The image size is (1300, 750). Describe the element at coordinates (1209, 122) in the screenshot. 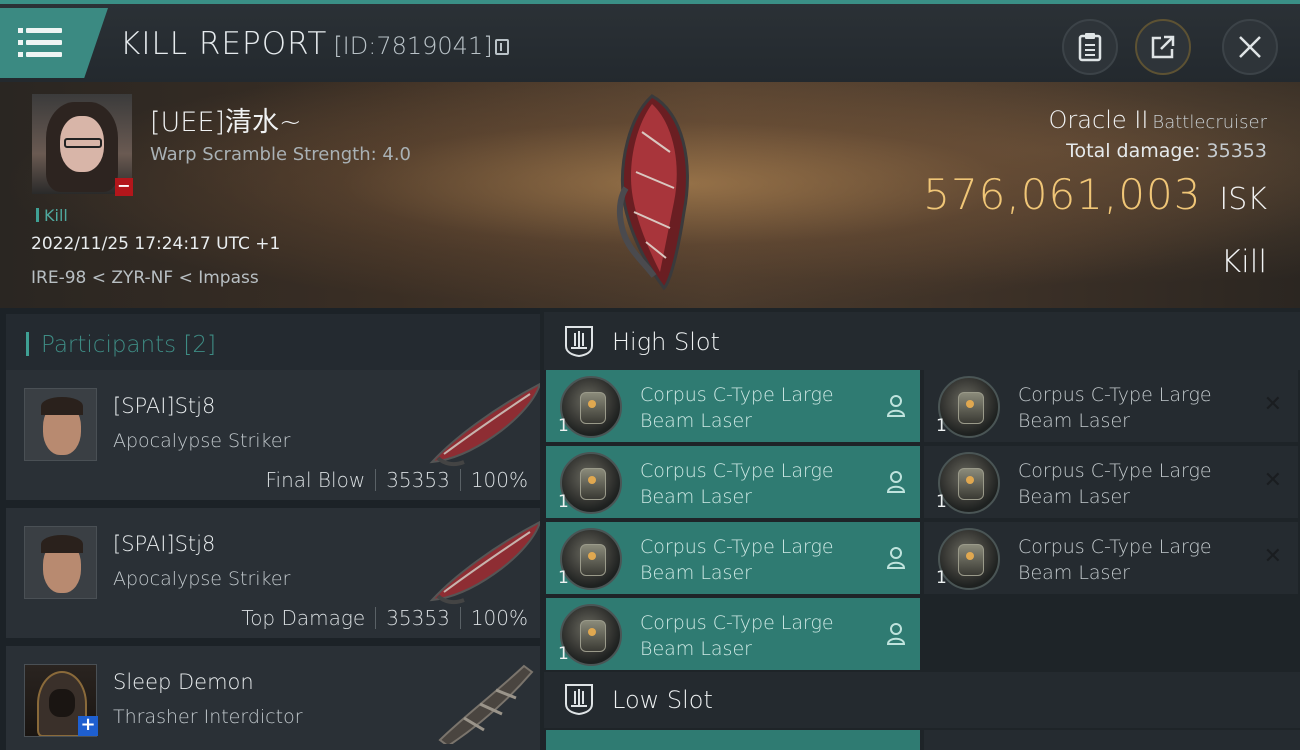

I see `victim-ship-class: Battlecruiser` at that location.